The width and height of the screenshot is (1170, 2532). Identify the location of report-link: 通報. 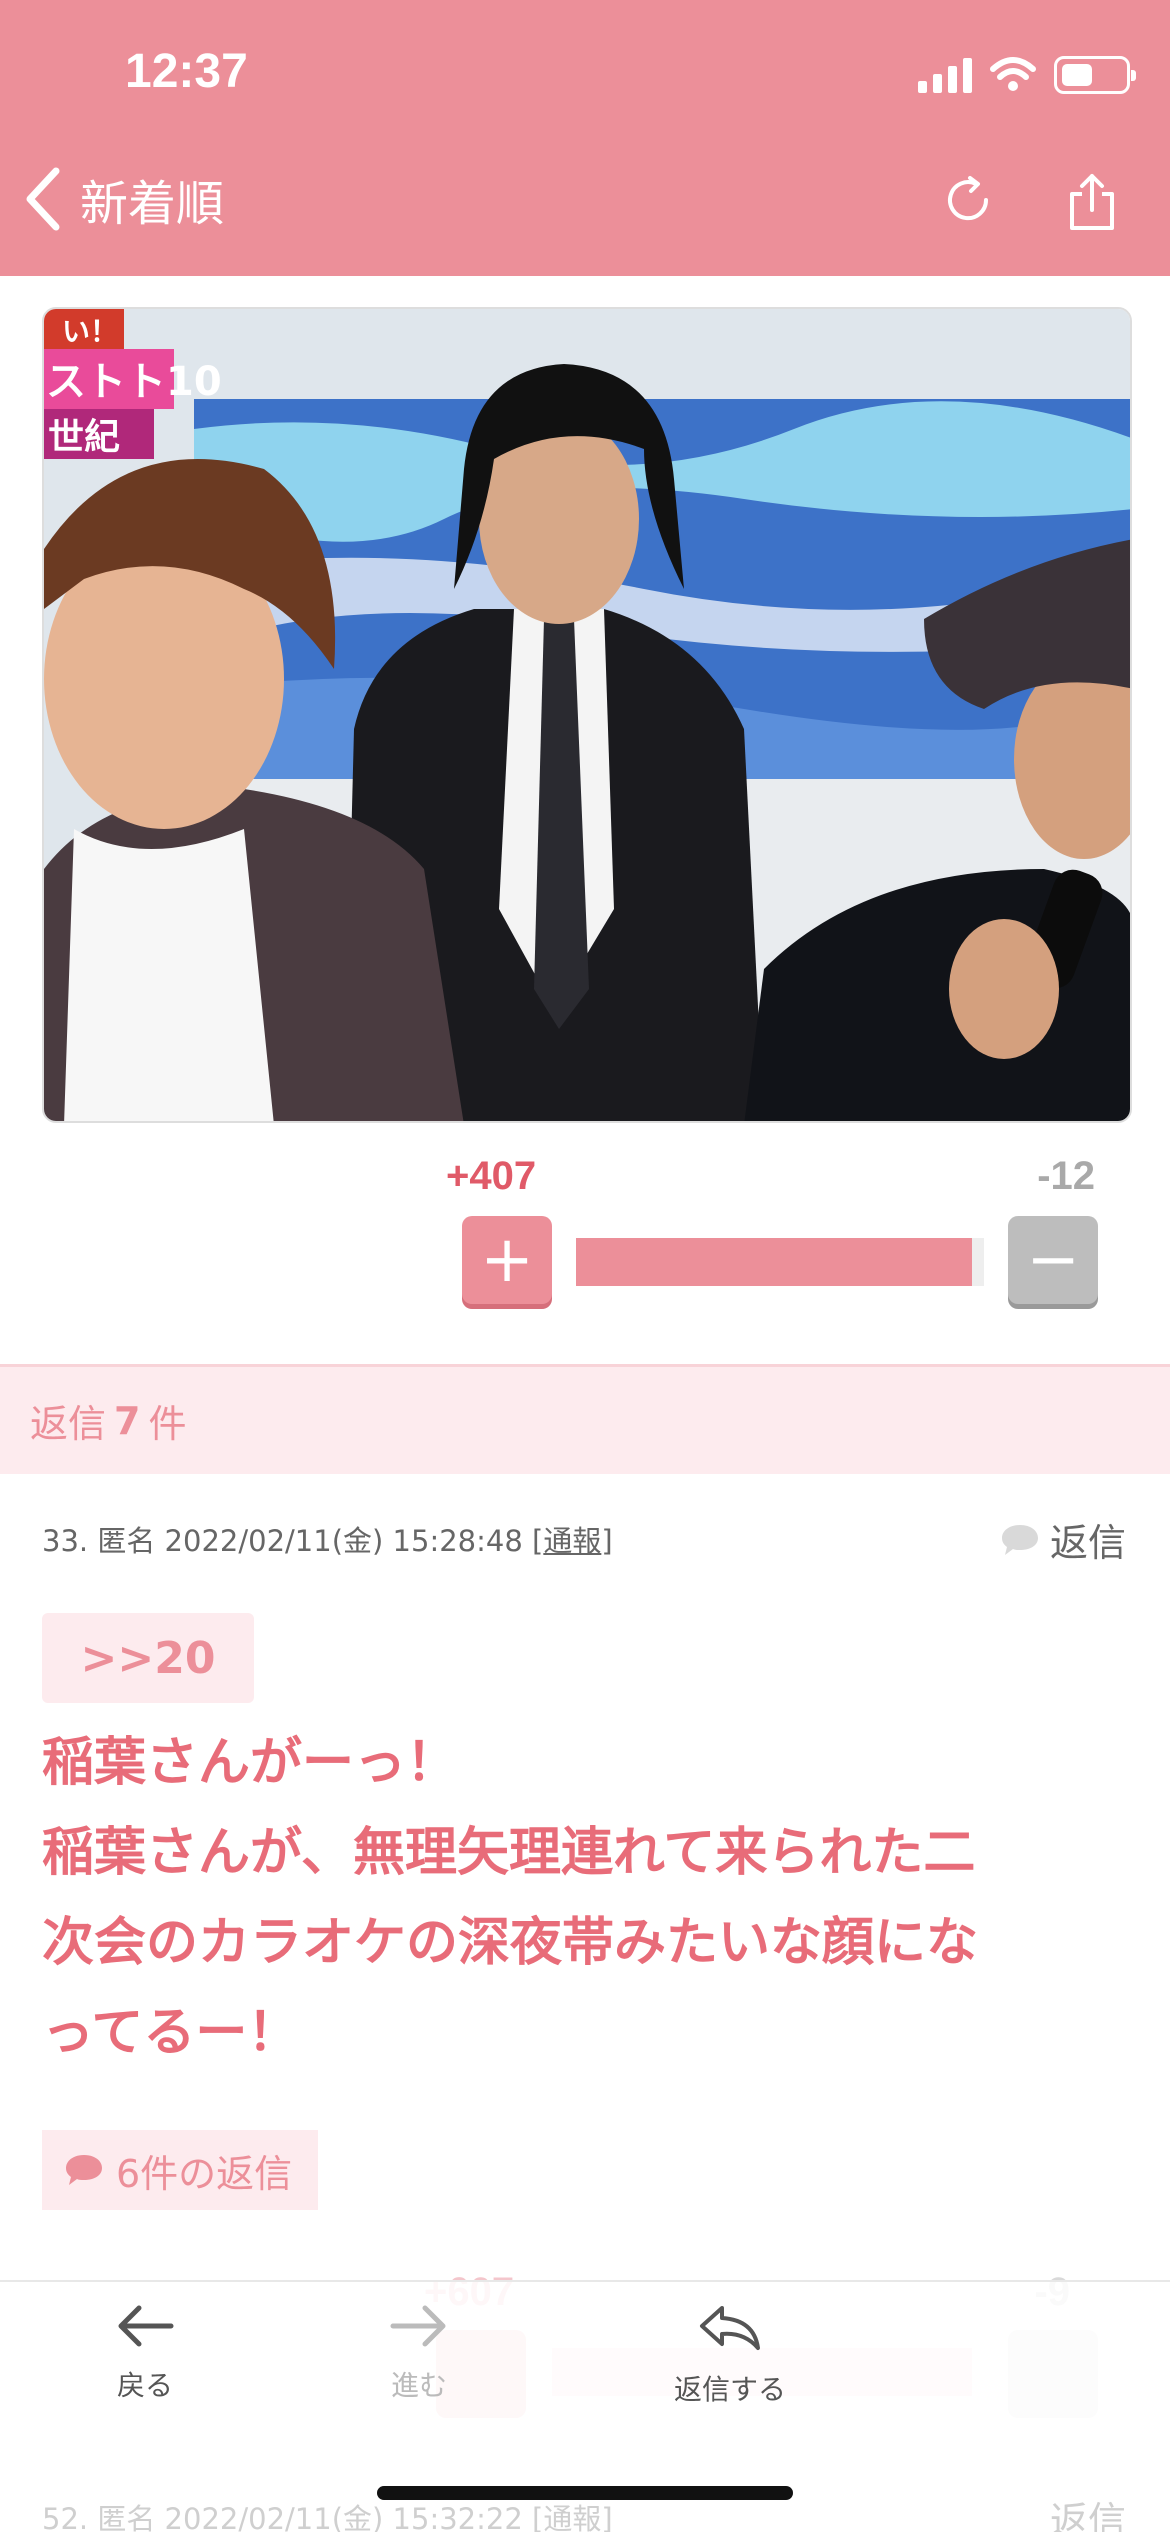
(572, 1541).